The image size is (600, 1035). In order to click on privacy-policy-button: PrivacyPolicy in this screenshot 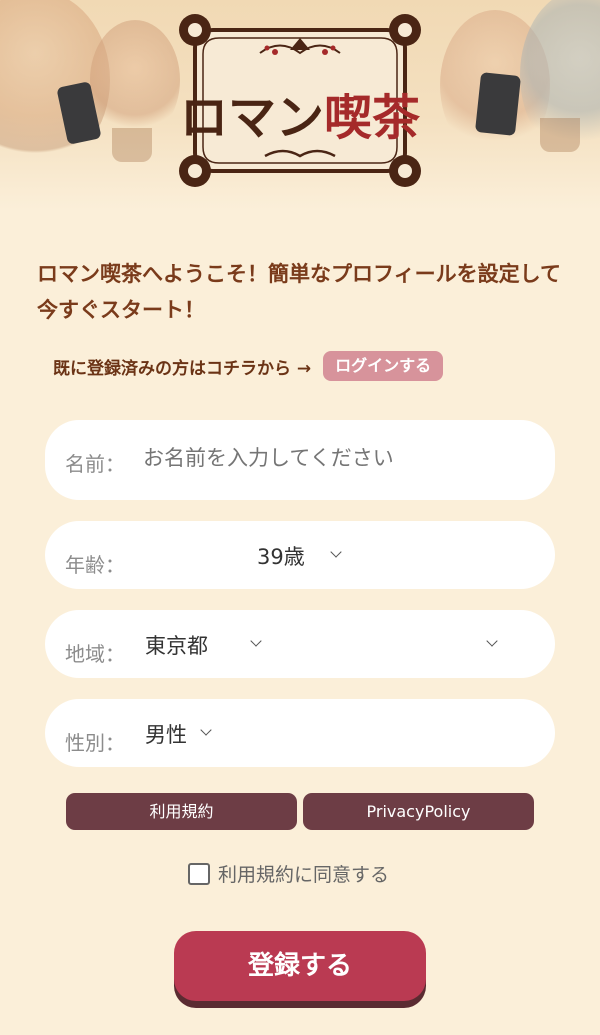, I will do `click(418, 811)`.